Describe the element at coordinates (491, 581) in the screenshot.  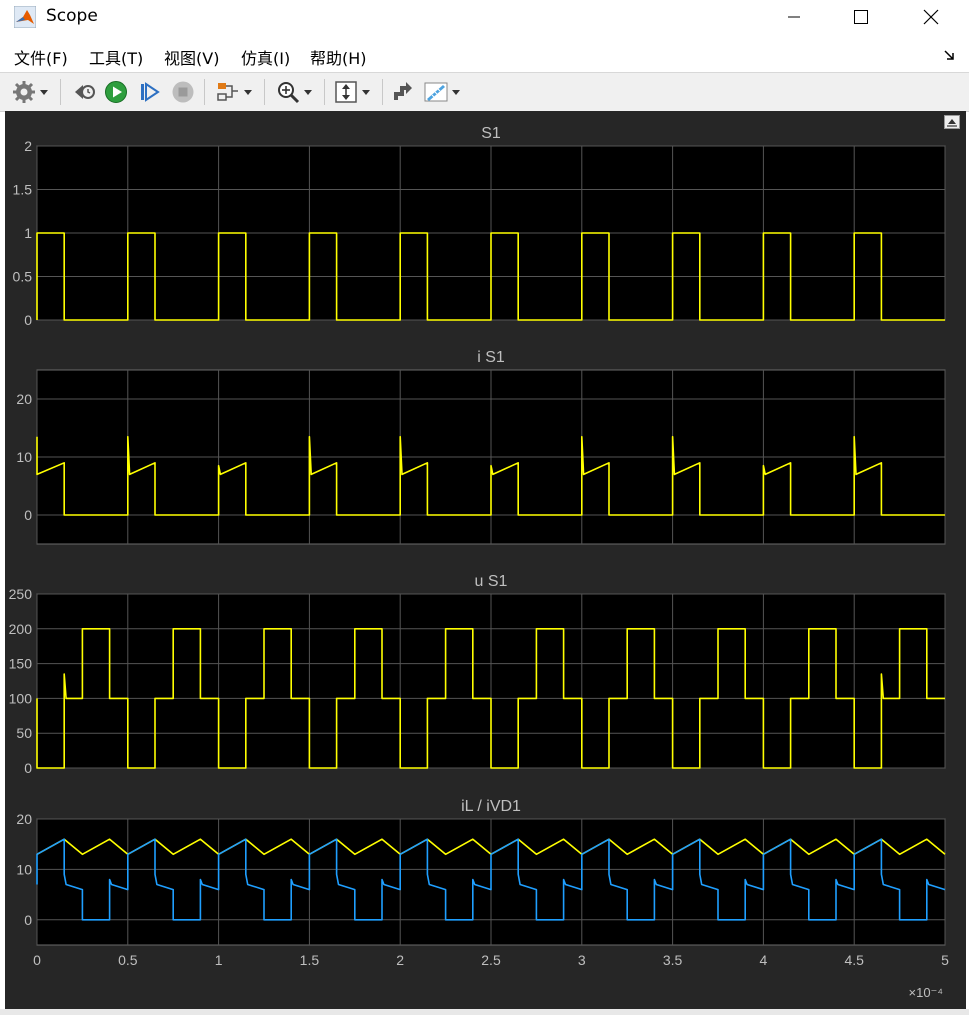
I see `plot-title: u S1` at that location.